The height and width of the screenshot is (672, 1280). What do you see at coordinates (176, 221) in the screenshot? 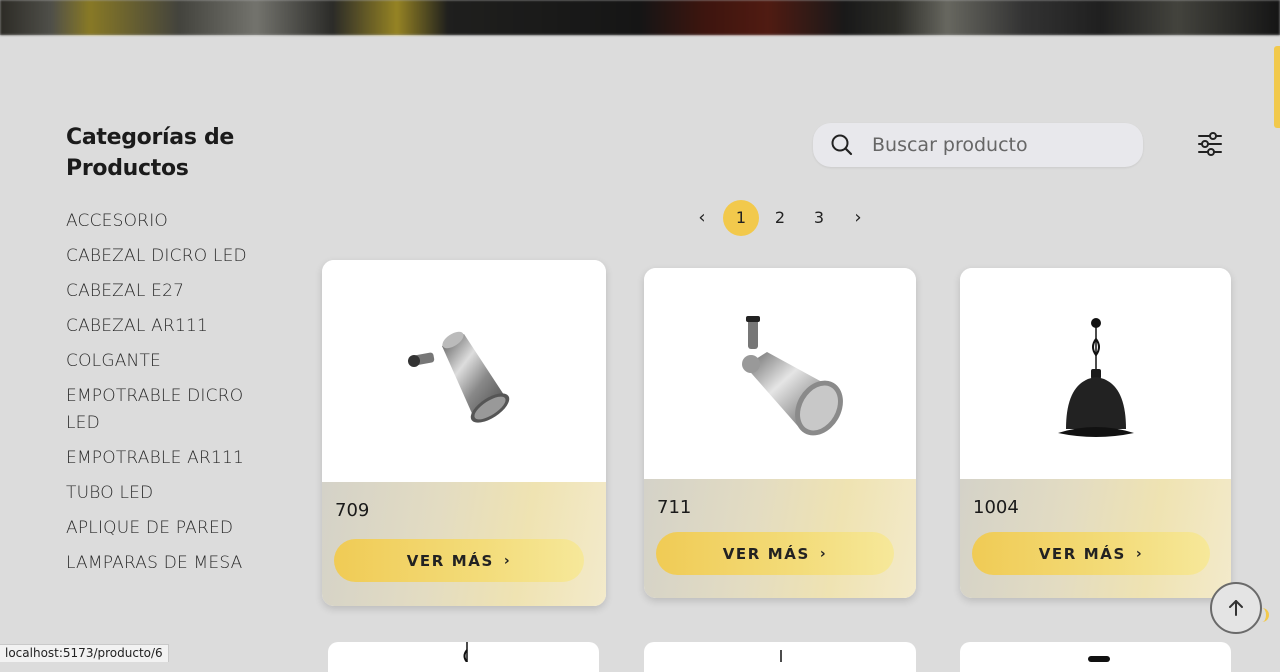
I see `category-item: ACCESORIO` at bounding box center [176, 221].